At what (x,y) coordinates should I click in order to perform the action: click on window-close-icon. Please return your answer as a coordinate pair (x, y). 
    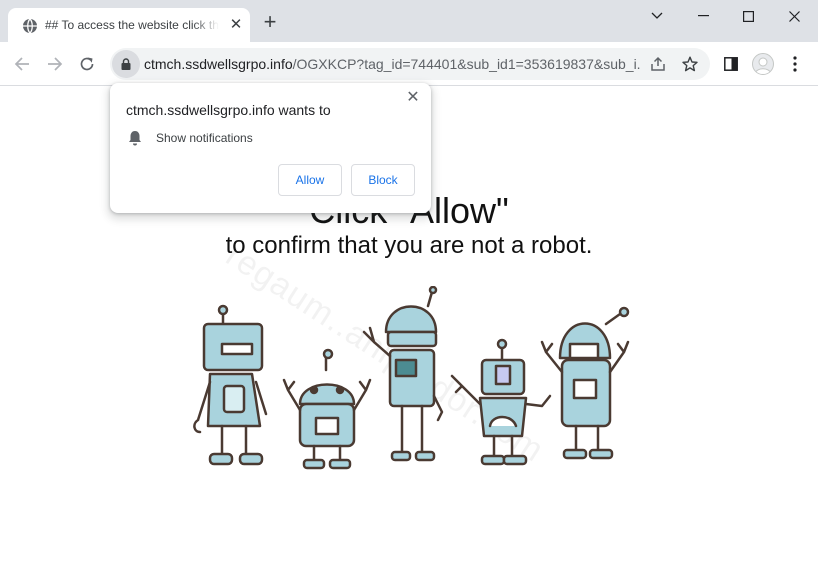
    Looking at the image, I should click on (794, 16).